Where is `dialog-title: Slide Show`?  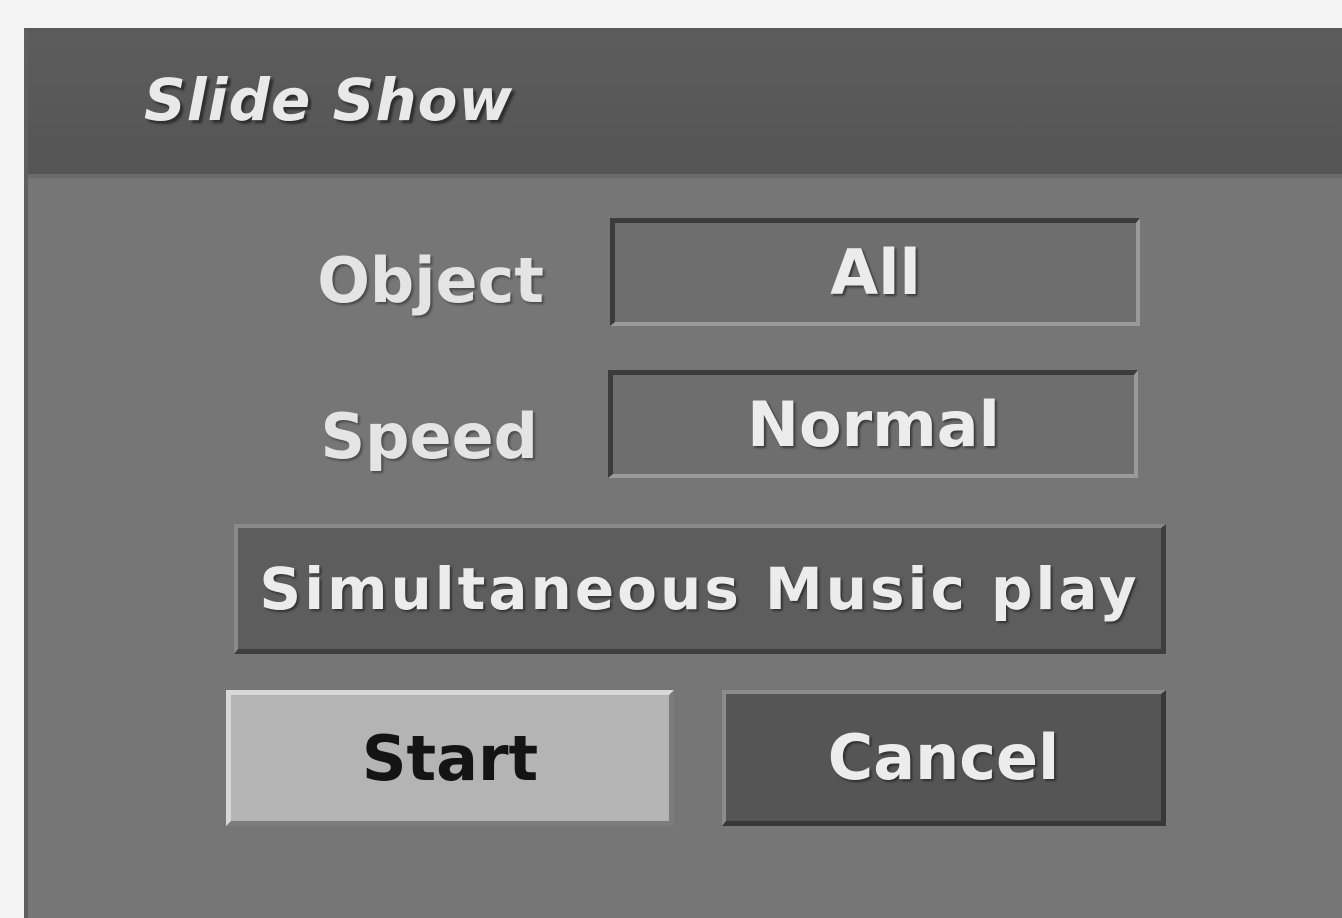 dialog-title: Slide Show is located at coordinates (329, 100).